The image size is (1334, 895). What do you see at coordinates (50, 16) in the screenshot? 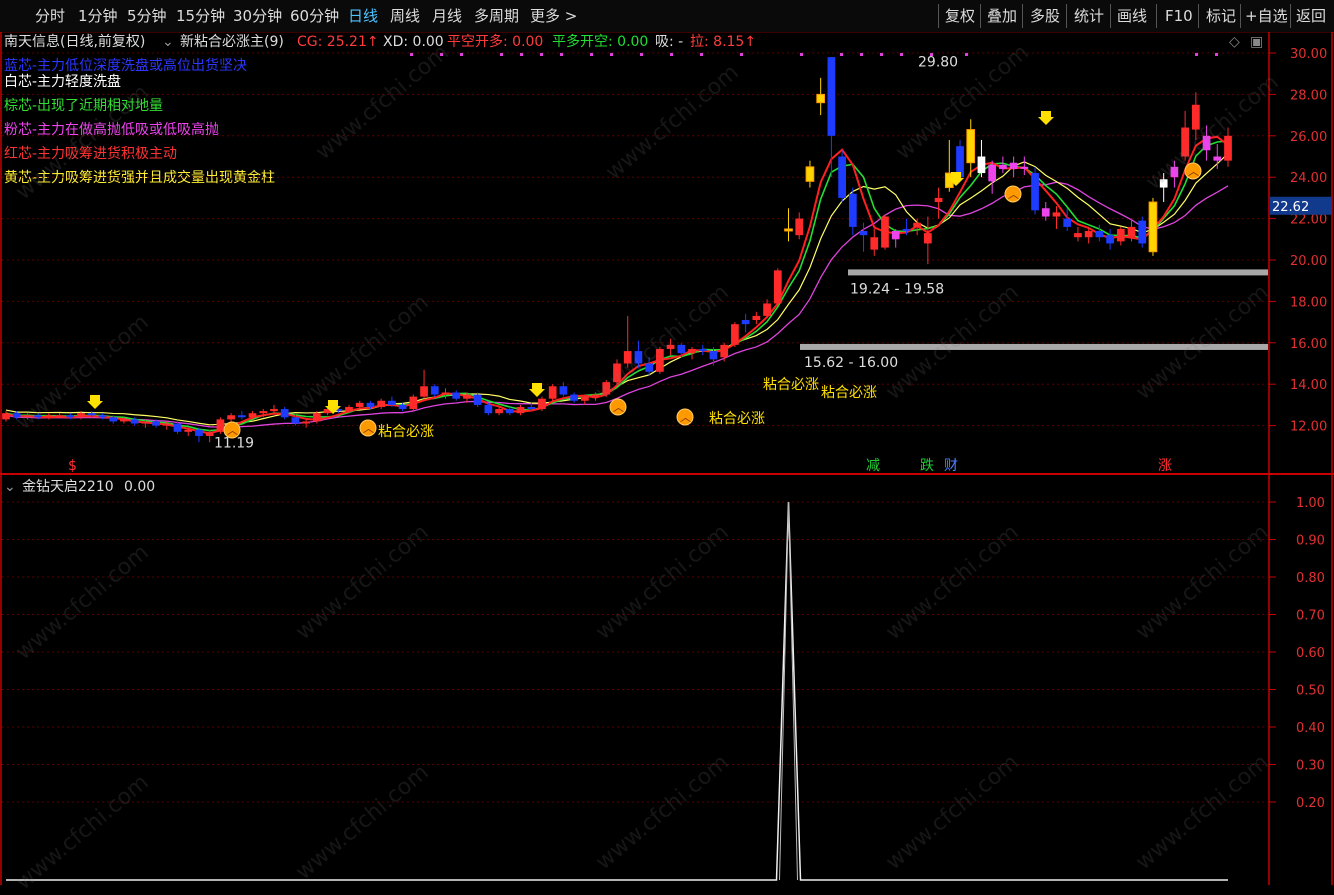
I see `tab-minute: 分时` at bounding box center [50, 16].